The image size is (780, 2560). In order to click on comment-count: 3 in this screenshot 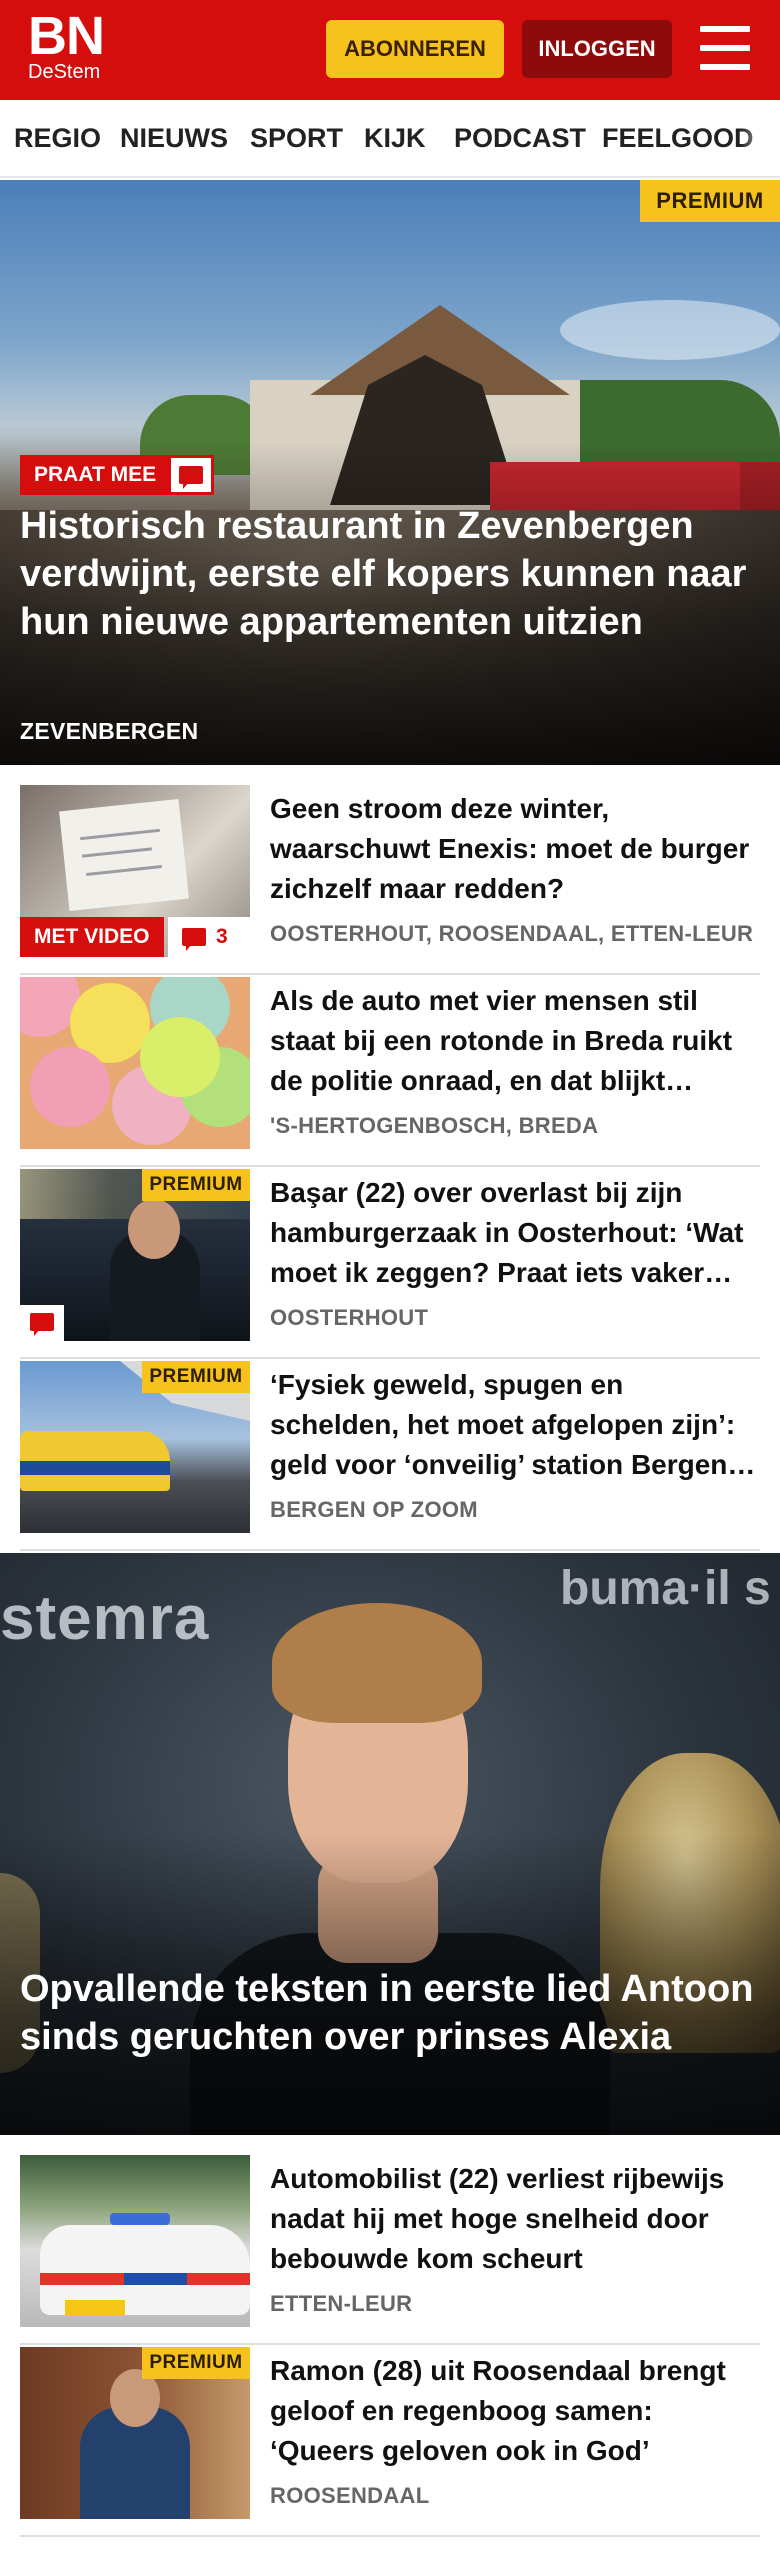, I will do `click(222, 936)`.